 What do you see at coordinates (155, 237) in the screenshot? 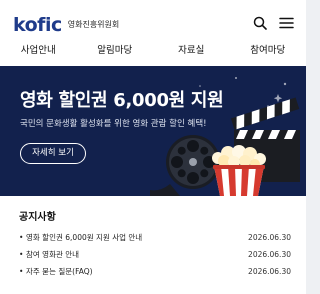
I see `notice-item: • 영화 할인권 6,000원 지원 사업 안내 2026.06.30` at bounding box center [155, 237].